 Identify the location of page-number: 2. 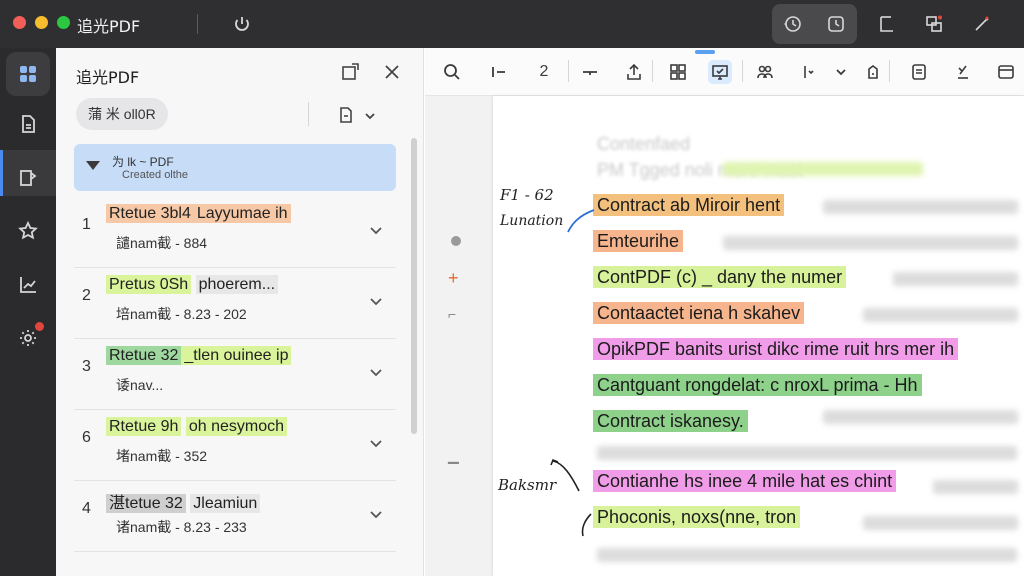
(544, 72).